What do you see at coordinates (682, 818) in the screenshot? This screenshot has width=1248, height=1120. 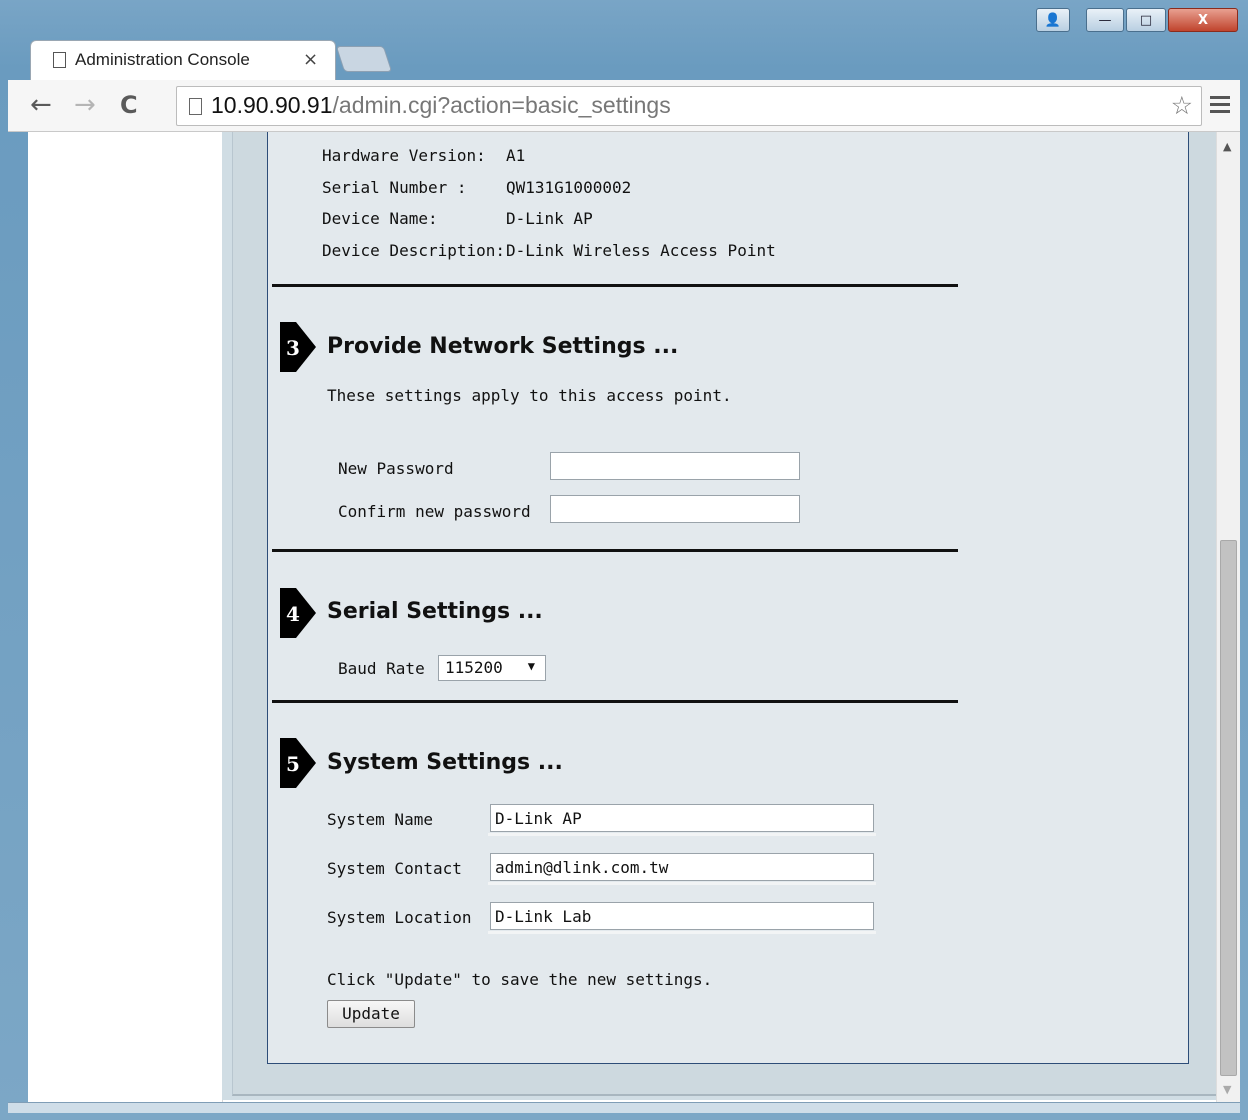 I see `system-name-field` at bounding box center [682, 818].